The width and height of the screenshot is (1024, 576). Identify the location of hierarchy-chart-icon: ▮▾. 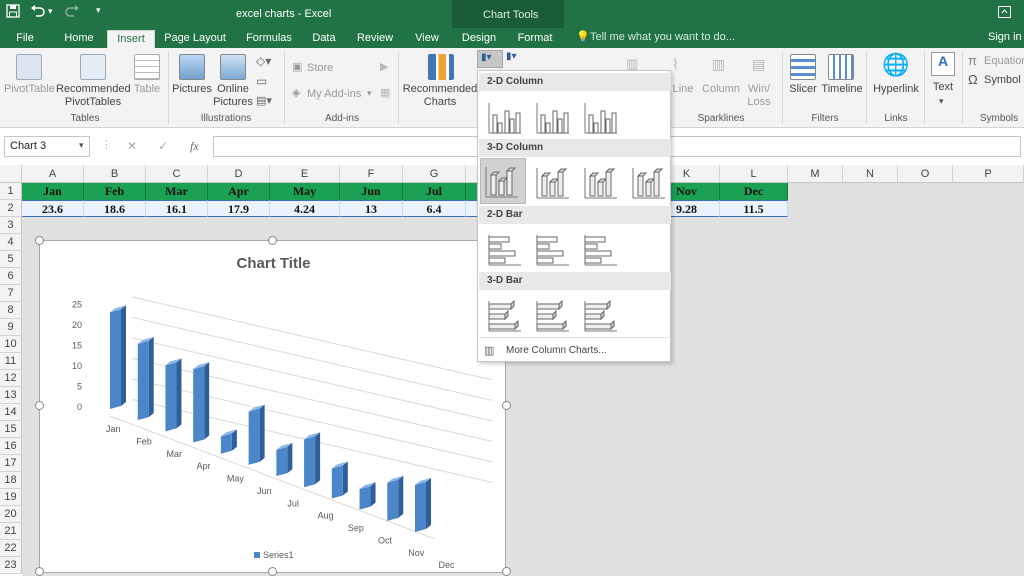
(511, 56).